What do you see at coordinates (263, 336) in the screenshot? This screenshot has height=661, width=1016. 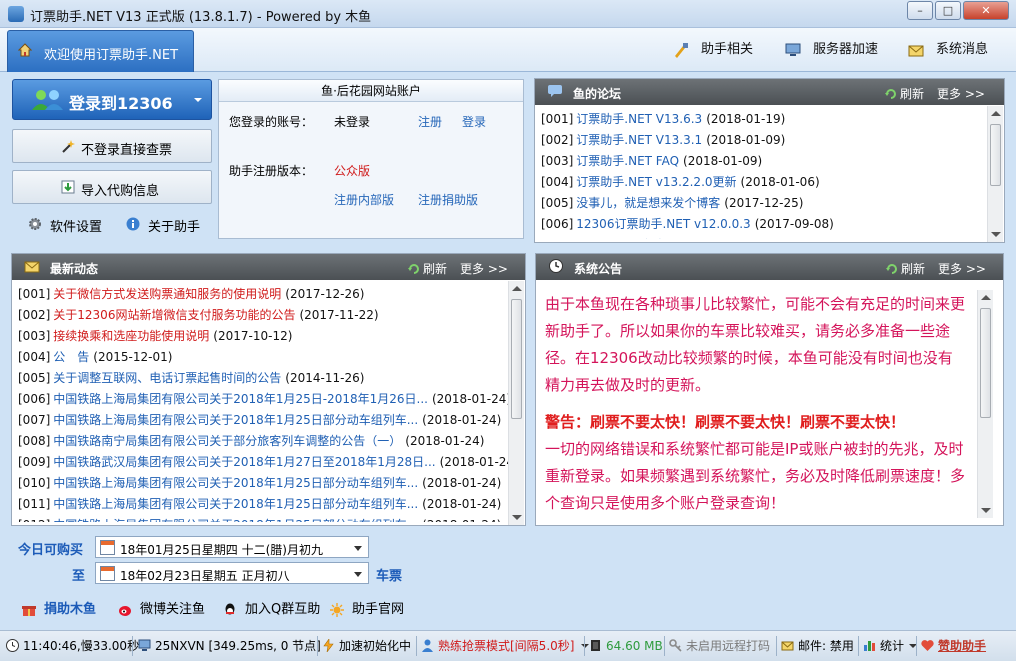 I see `list-item: [003] 接续换乘和选座功能使用说明 (2017-10-12)` at bounding box center [263, 336].